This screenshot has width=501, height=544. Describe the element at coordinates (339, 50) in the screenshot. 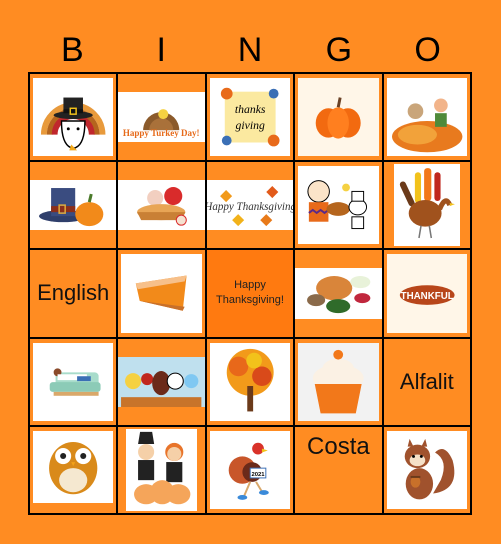

I see `header-letter-g: G` at that location.